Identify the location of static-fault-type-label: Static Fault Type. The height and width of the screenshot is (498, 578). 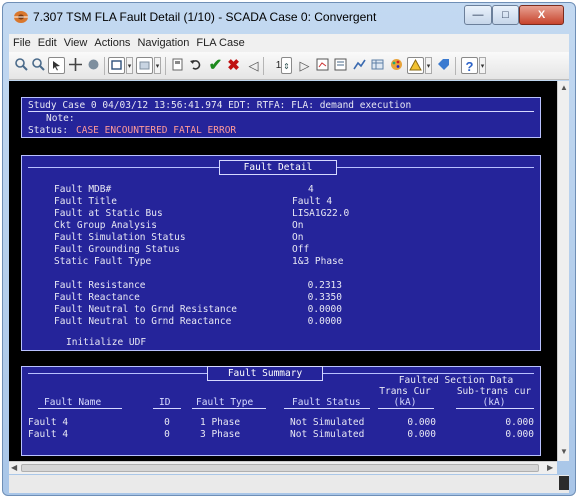
(103, 261).